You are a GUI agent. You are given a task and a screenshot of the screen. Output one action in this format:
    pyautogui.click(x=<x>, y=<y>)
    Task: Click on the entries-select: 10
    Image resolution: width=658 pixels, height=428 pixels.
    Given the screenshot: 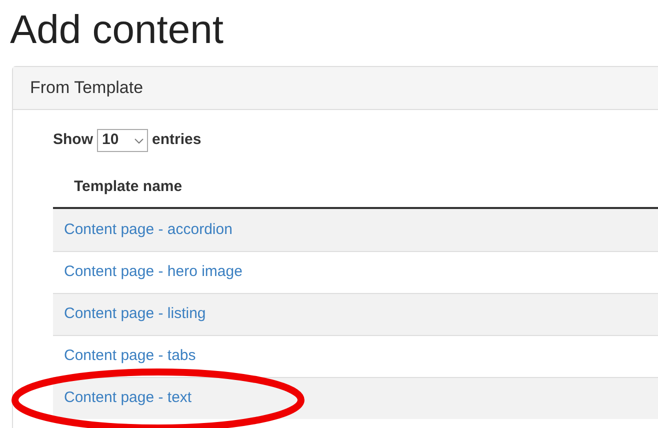 What is the action you would take?
    pyautogui.click(x=122, y=140)
    